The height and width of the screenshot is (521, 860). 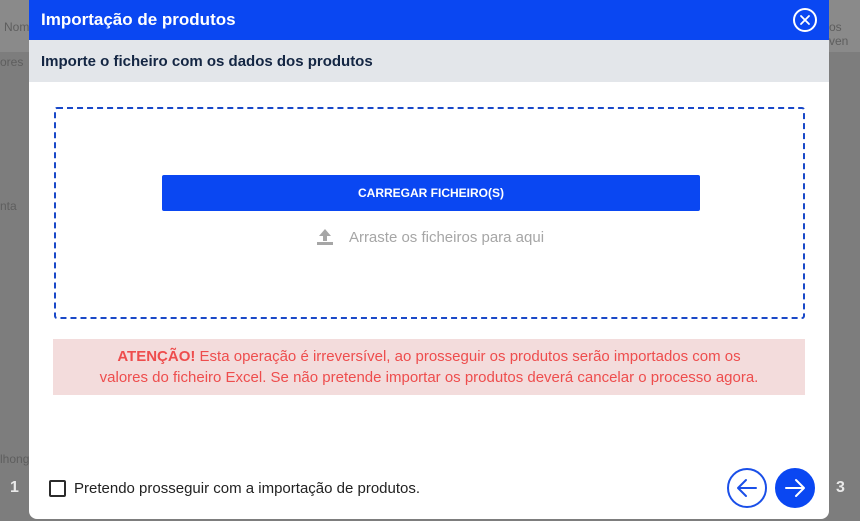 What do you see at coordinates (15, 459) in the screenshot?
I see `background-text: lhong` at bounding box center [15, 459].